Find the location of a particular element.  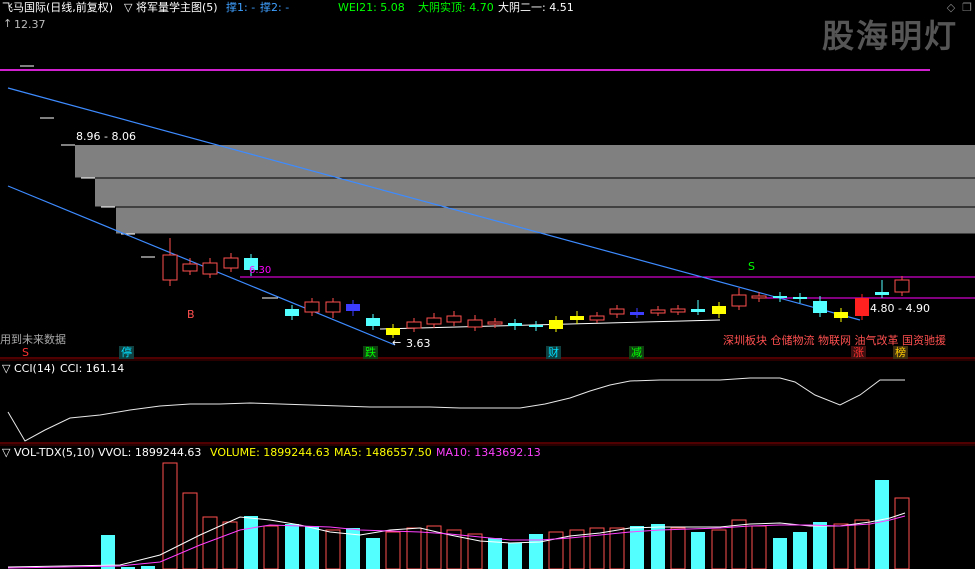

future-data-note: 用到未来数据 is located at coordinates (33, 339).